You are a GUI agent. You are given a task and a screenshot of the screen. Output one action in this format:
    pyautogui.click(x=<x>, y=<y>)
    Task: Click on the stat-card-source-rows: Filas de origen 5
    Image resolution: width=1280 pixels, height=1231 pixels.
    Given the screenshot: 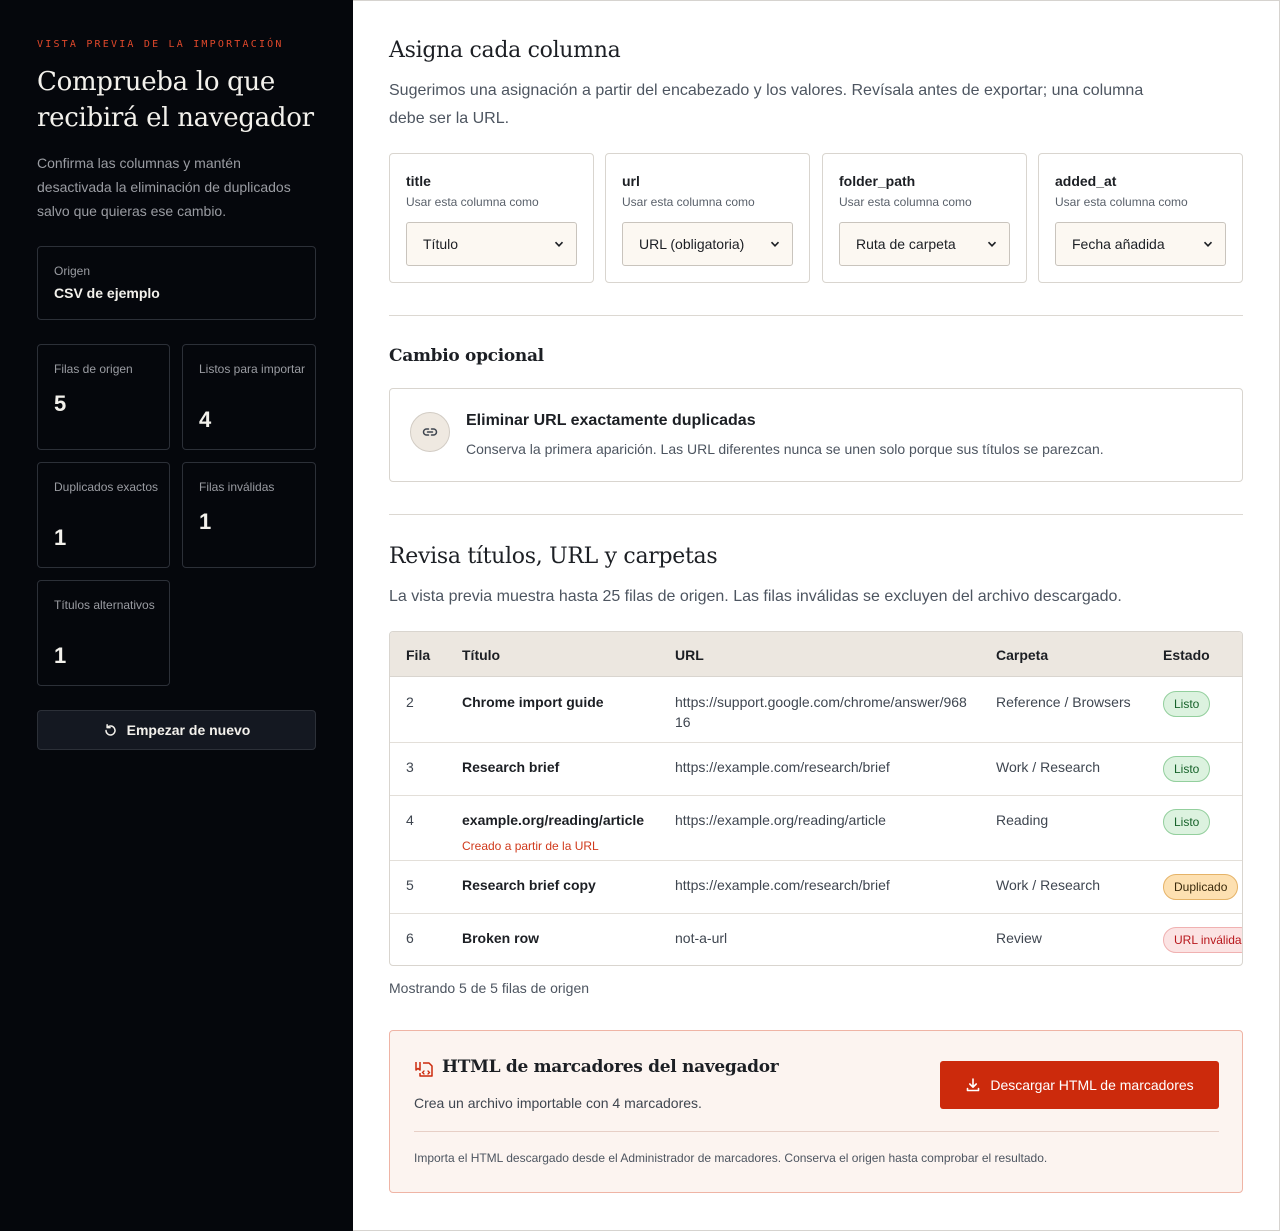 What is the action you would take?
    pyautogui.click(x=103, y=397)
    